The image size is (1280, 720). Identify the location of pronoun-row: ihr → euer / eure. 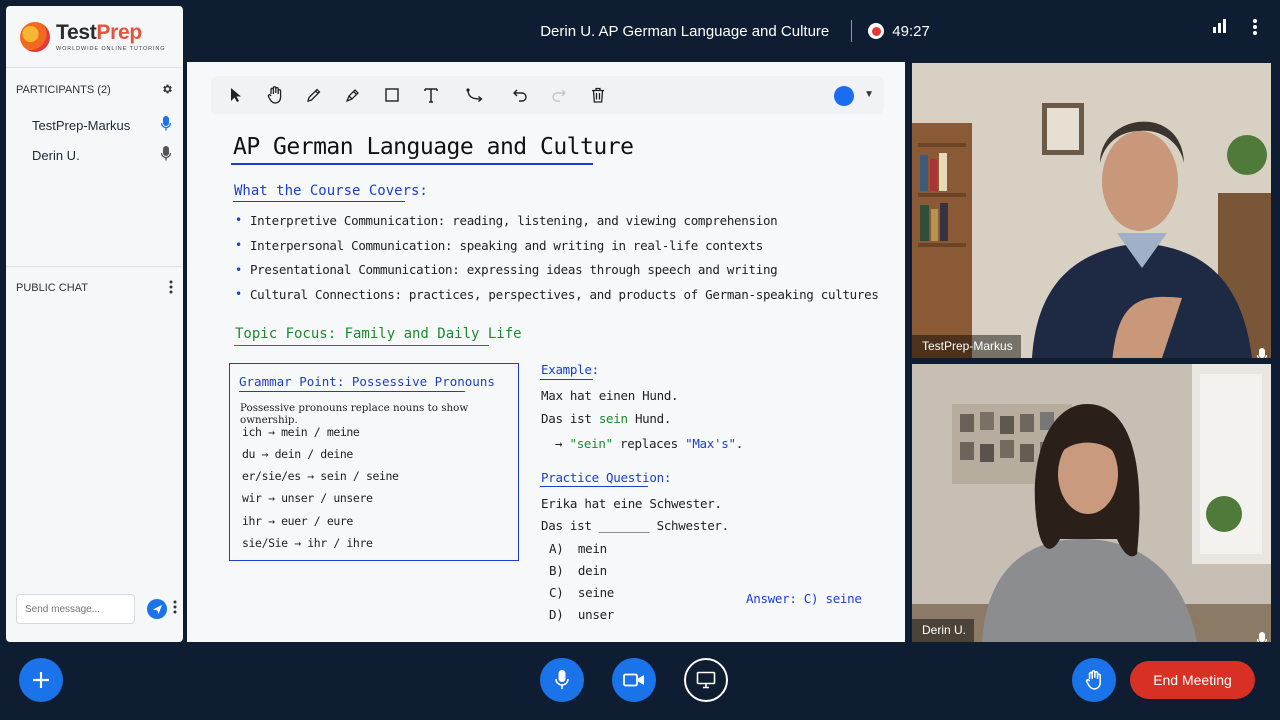
(297, 521).